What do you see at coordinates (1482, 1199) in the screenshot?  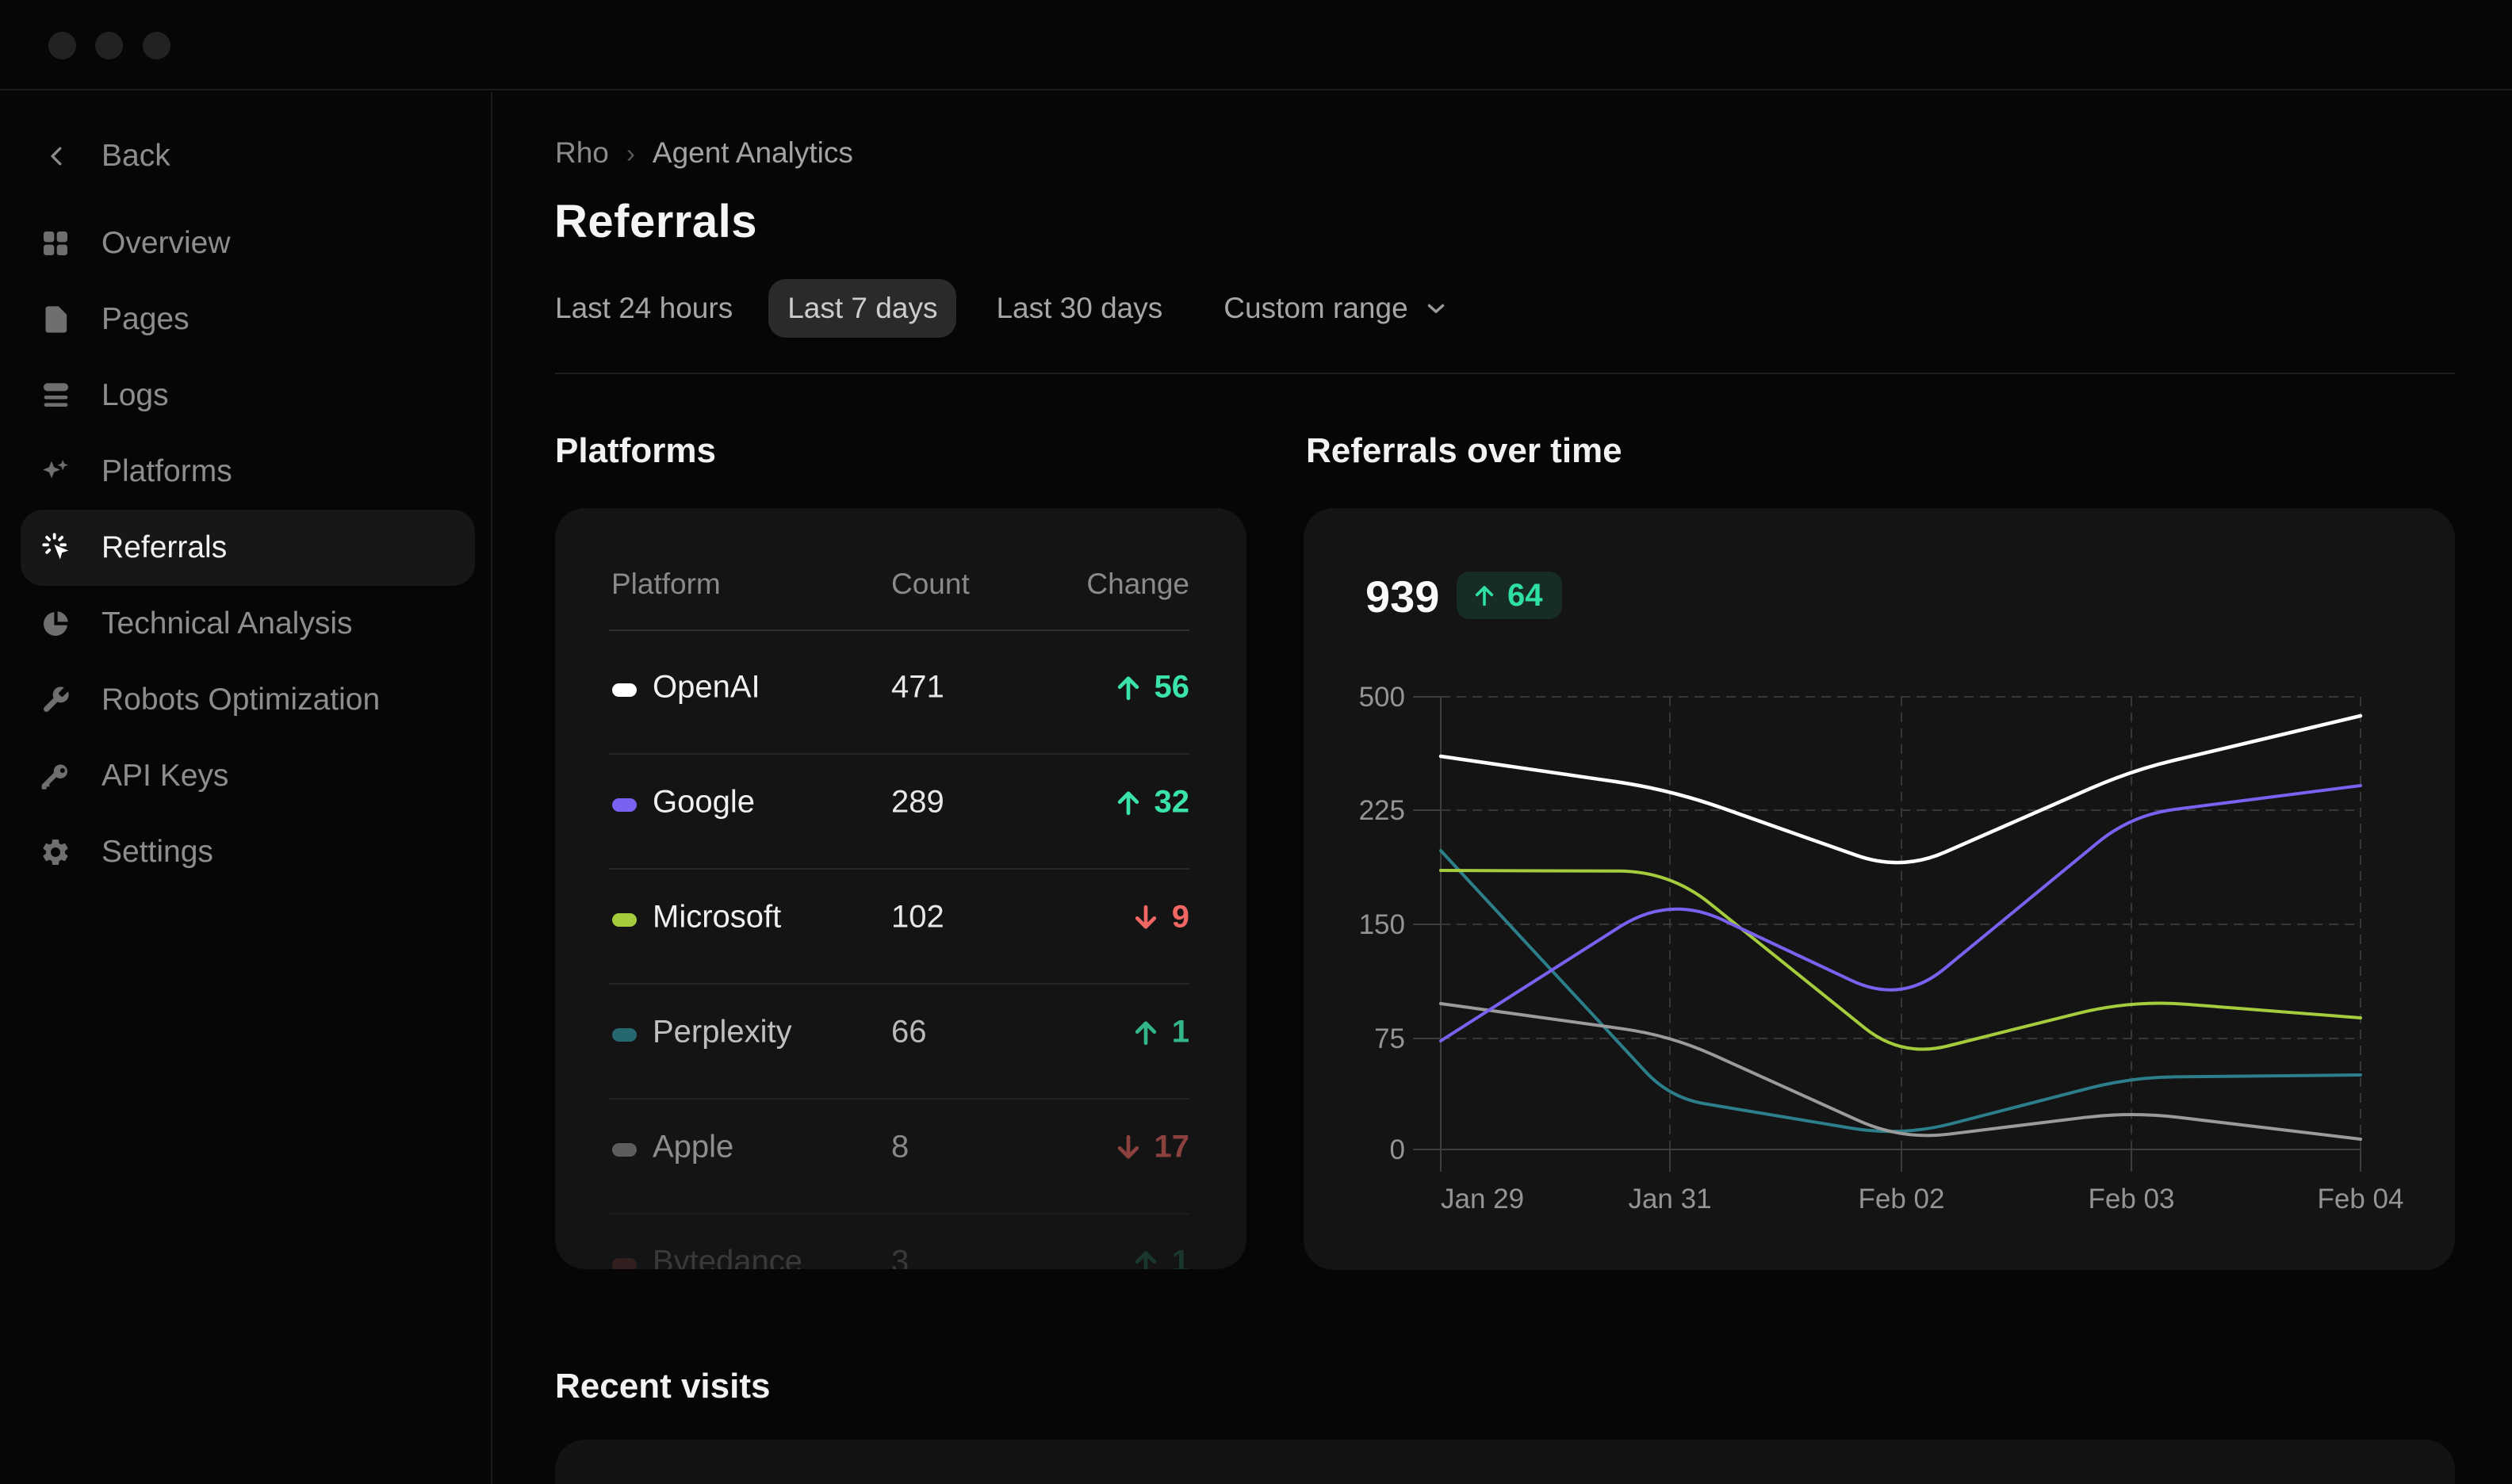 I see `svg-text: Jan 29` at bounding box center [1482, 1199].